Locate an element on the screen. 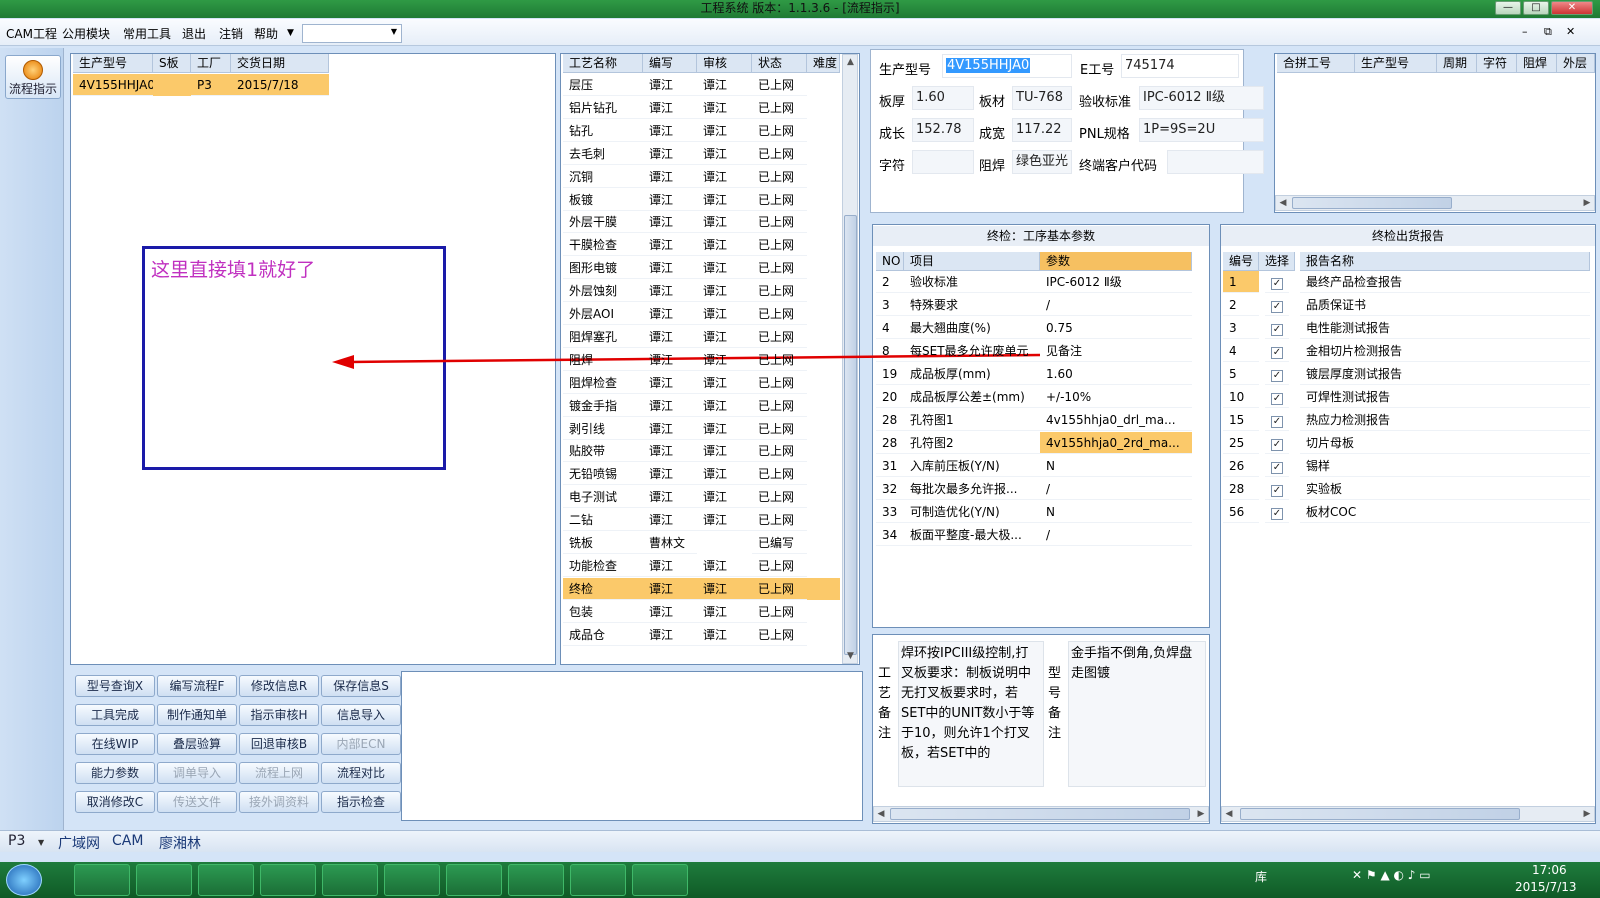 This screenshot has width=1600, height=898. action-button: 调单导入 is located at coordinates (197, 773).